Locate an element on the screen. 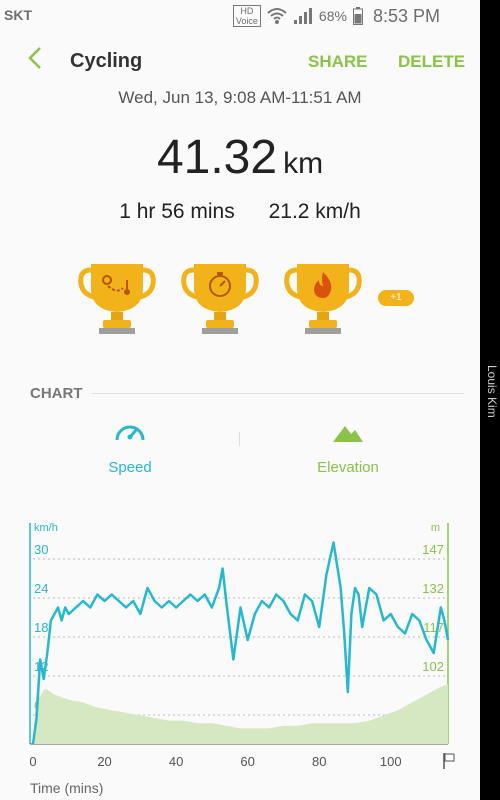 This screenshot has width=500, height=800. elevation-area is located at coordinates (240, 714).